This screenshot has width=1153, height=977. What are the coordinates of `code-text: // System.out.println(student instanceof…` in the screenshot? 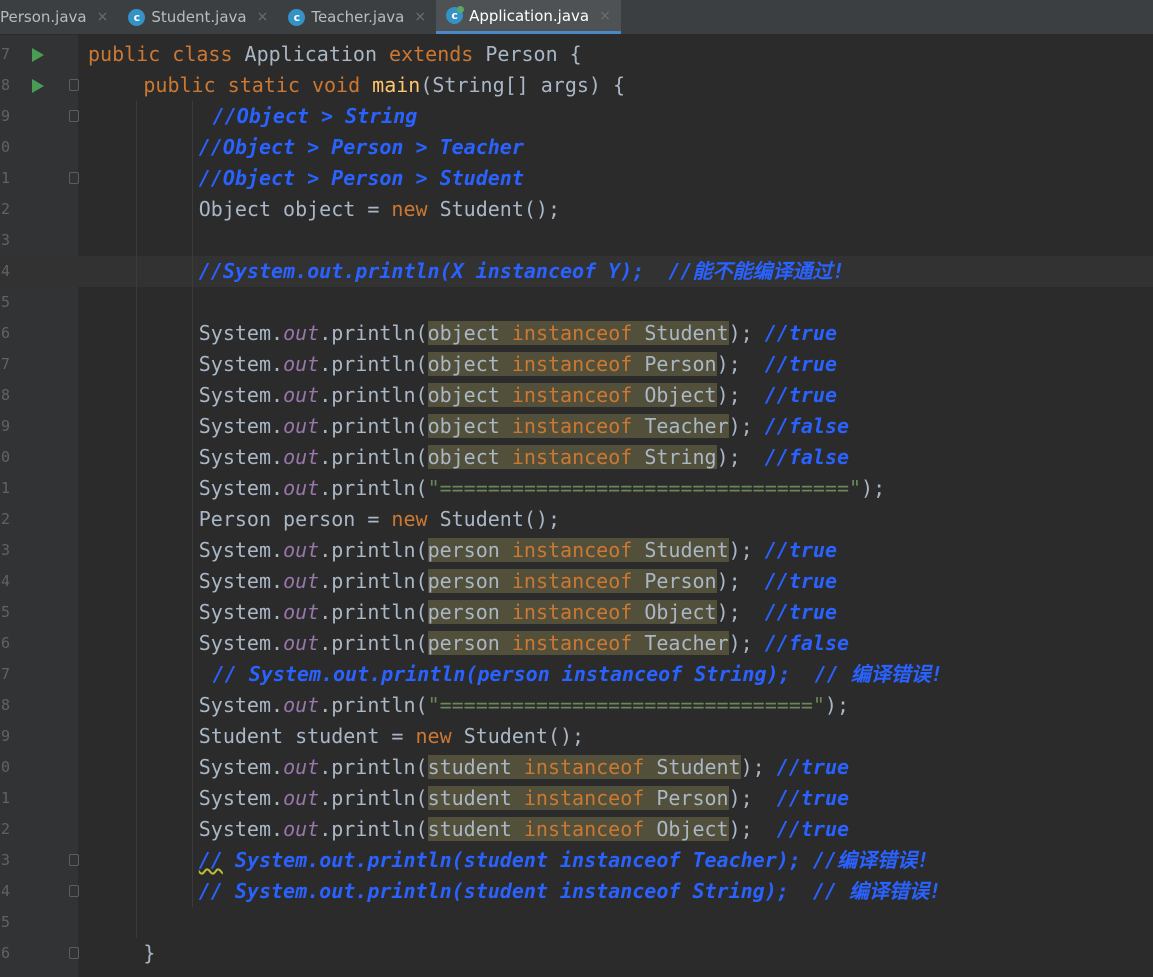 It's located at (570, 891).